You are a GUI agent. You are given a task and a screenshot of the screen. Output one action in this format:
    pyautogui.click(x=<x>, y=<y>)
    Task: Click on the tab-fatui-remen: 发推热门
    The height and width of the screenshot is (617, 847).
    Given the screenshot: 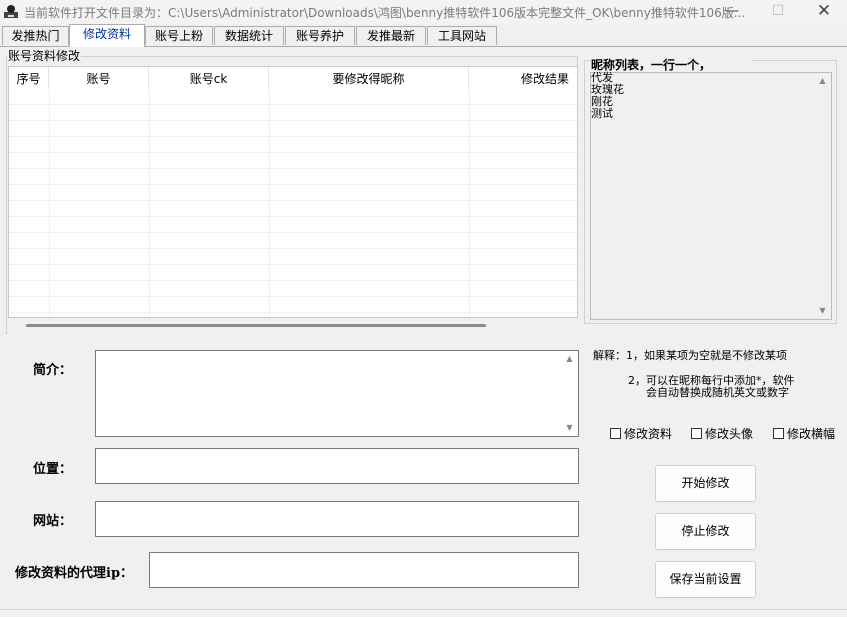 What is the action you would take?
    pyautogui.click(x=35, y=35)
    